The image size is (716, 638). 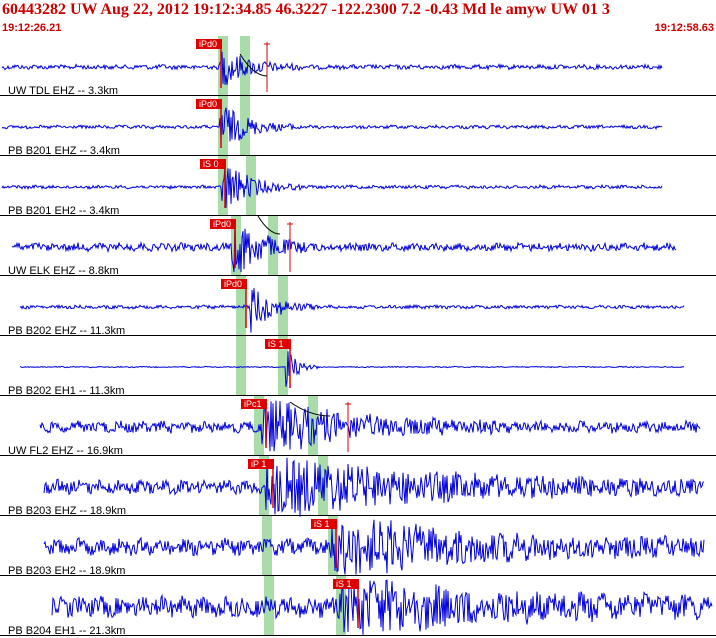 I want to click on pick-label: iS 0, so click(x=211, y=164).